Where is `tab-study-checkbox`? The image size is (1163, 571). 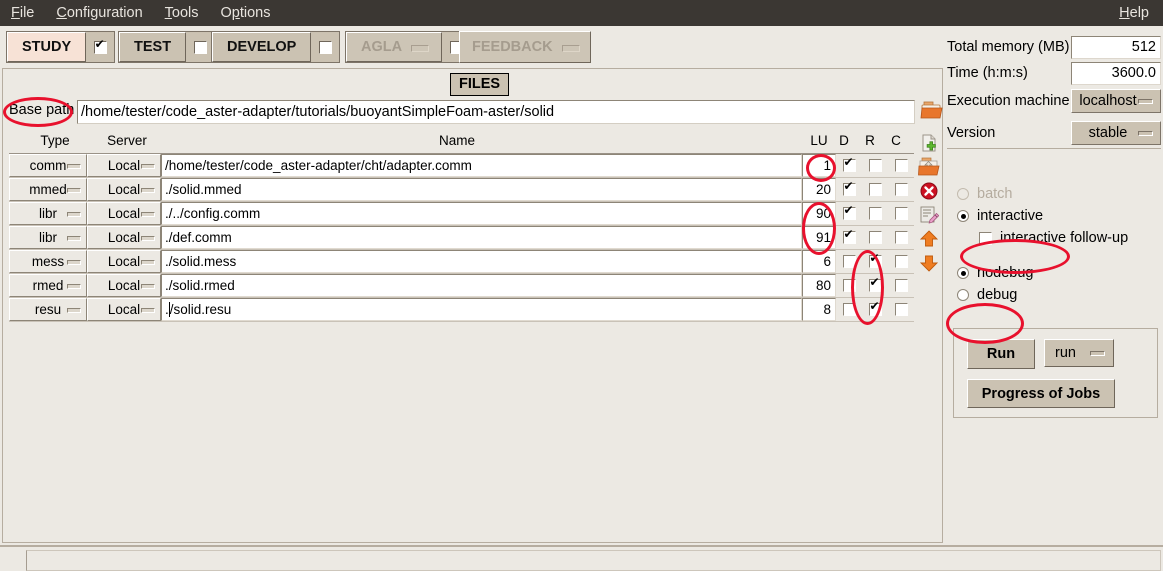
tab-study-checkbox is located at coordinates (100, 46).